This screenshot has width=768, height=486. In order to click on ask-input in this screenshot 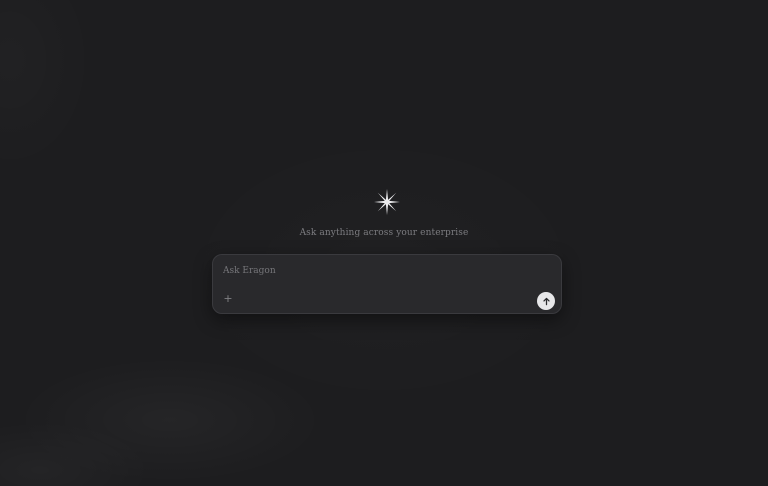, I will do `click(373, 271)`.